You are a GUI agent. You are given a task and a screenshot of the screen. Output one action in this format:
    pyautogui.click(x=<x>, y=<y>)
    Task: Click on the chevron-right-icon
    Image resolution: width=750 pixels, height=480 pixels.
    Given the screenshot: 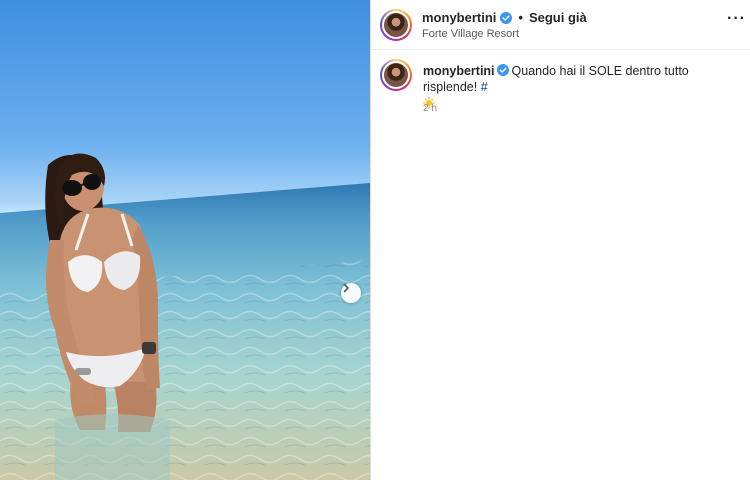 What is the action you would take?
    pyautogui.click(x=346, y=288)
    